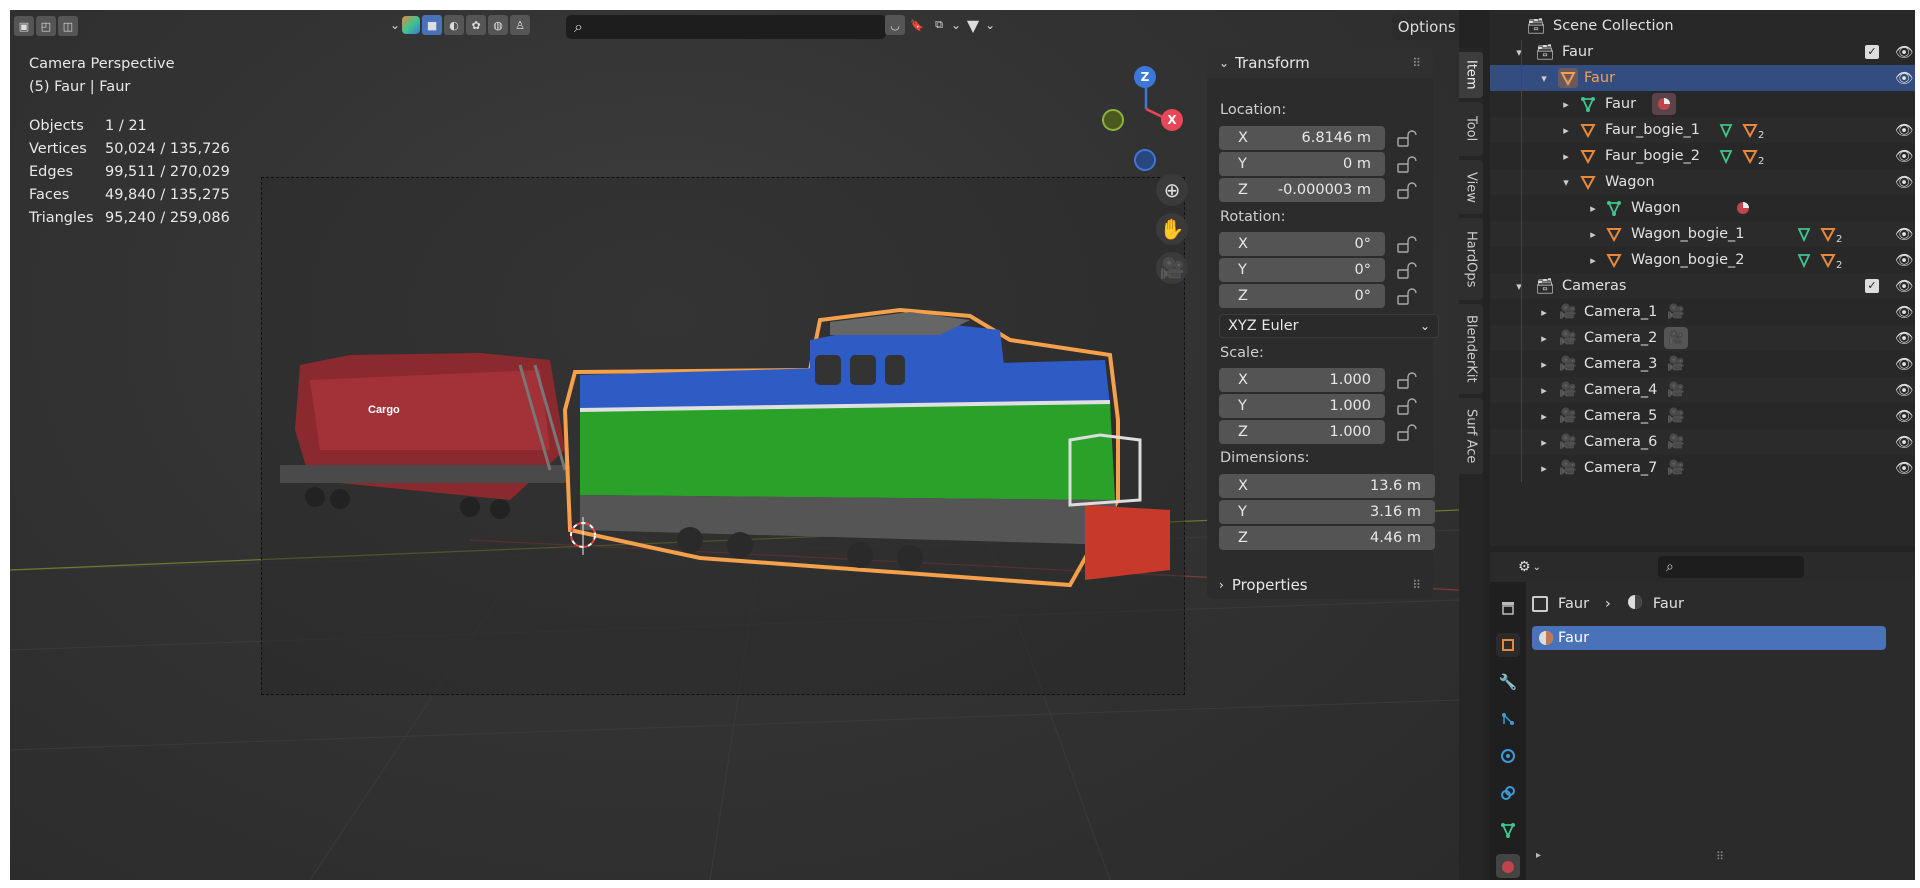 The width and height of the screenshot is (1920, 888). Describe the element at coordinates (1702, 468) in the screenshot. I see `outliner-row-camera-7: ▸ 🎥 Camera_7 🎥 👁` at that location.